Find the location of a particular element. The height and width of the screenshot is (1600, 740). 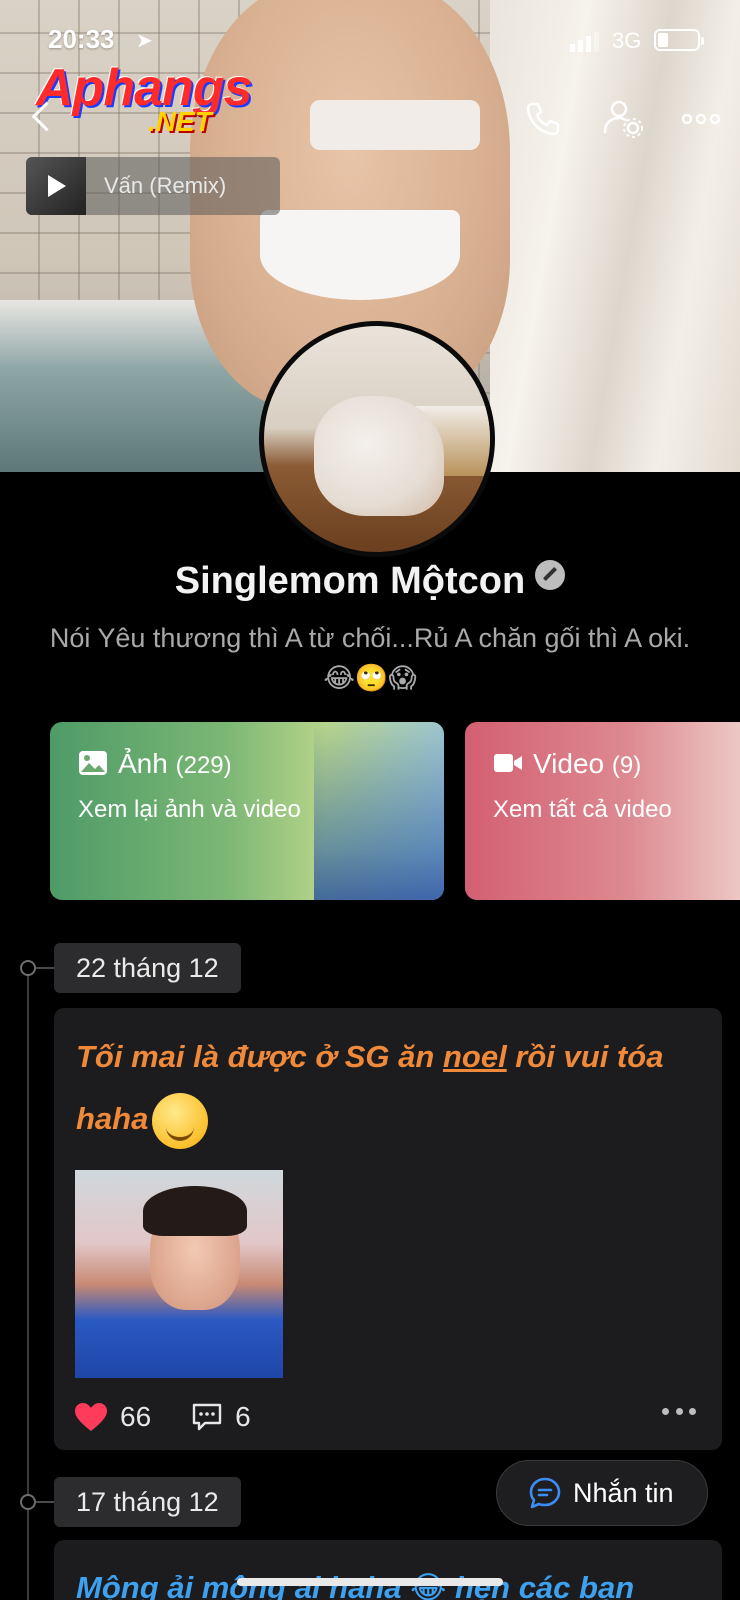

watermark-logo: Aphangs .NET is located at coordinates (151, 98).